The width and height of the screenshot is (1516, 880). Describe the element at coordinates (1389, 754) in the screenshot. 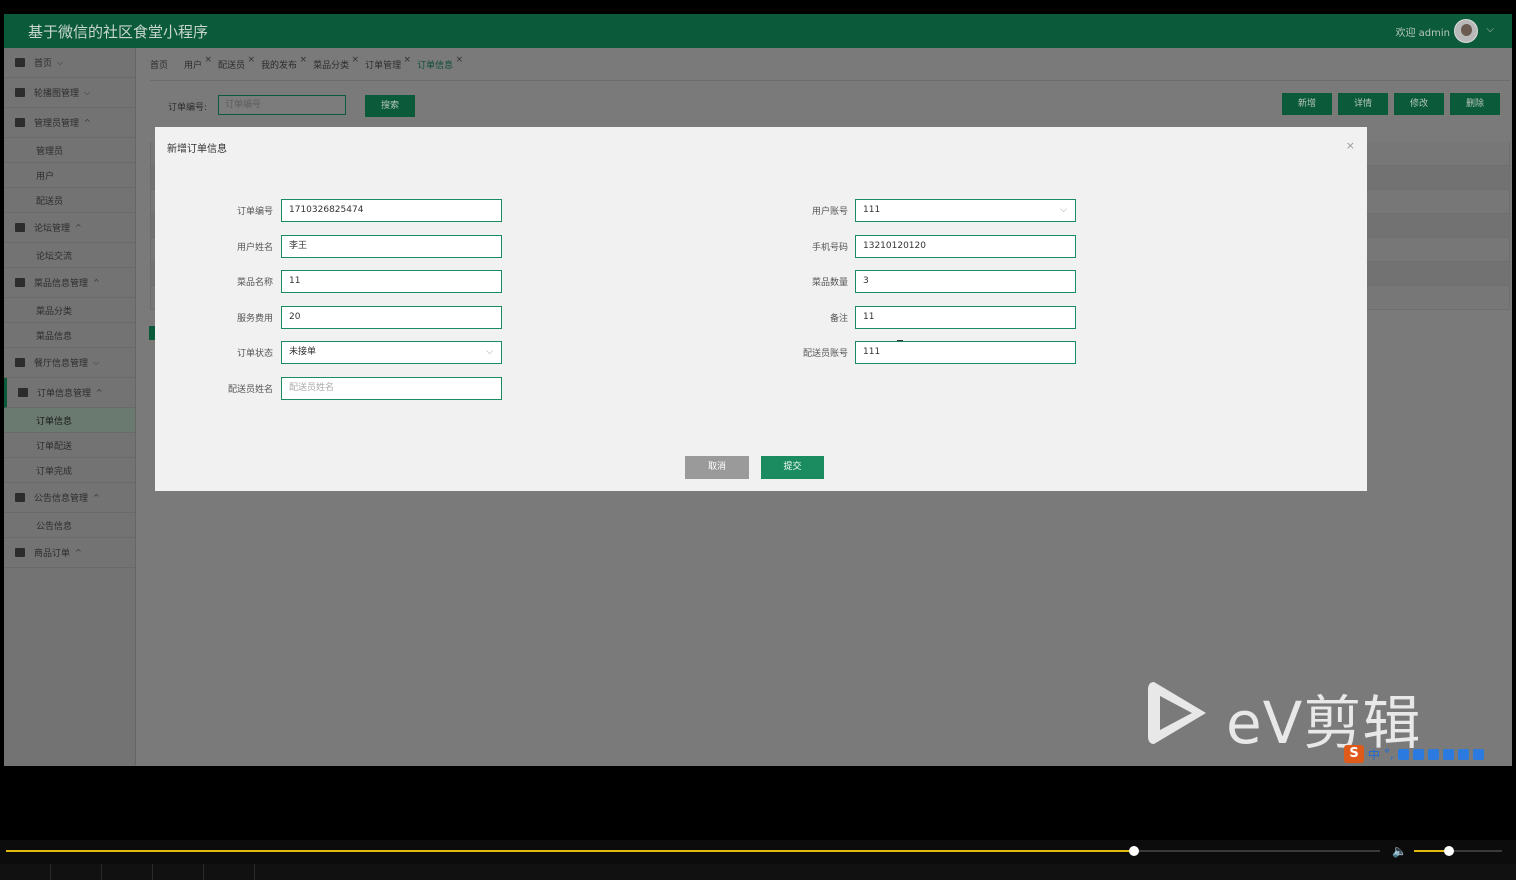

I see `ime-punct: °,` at that location.